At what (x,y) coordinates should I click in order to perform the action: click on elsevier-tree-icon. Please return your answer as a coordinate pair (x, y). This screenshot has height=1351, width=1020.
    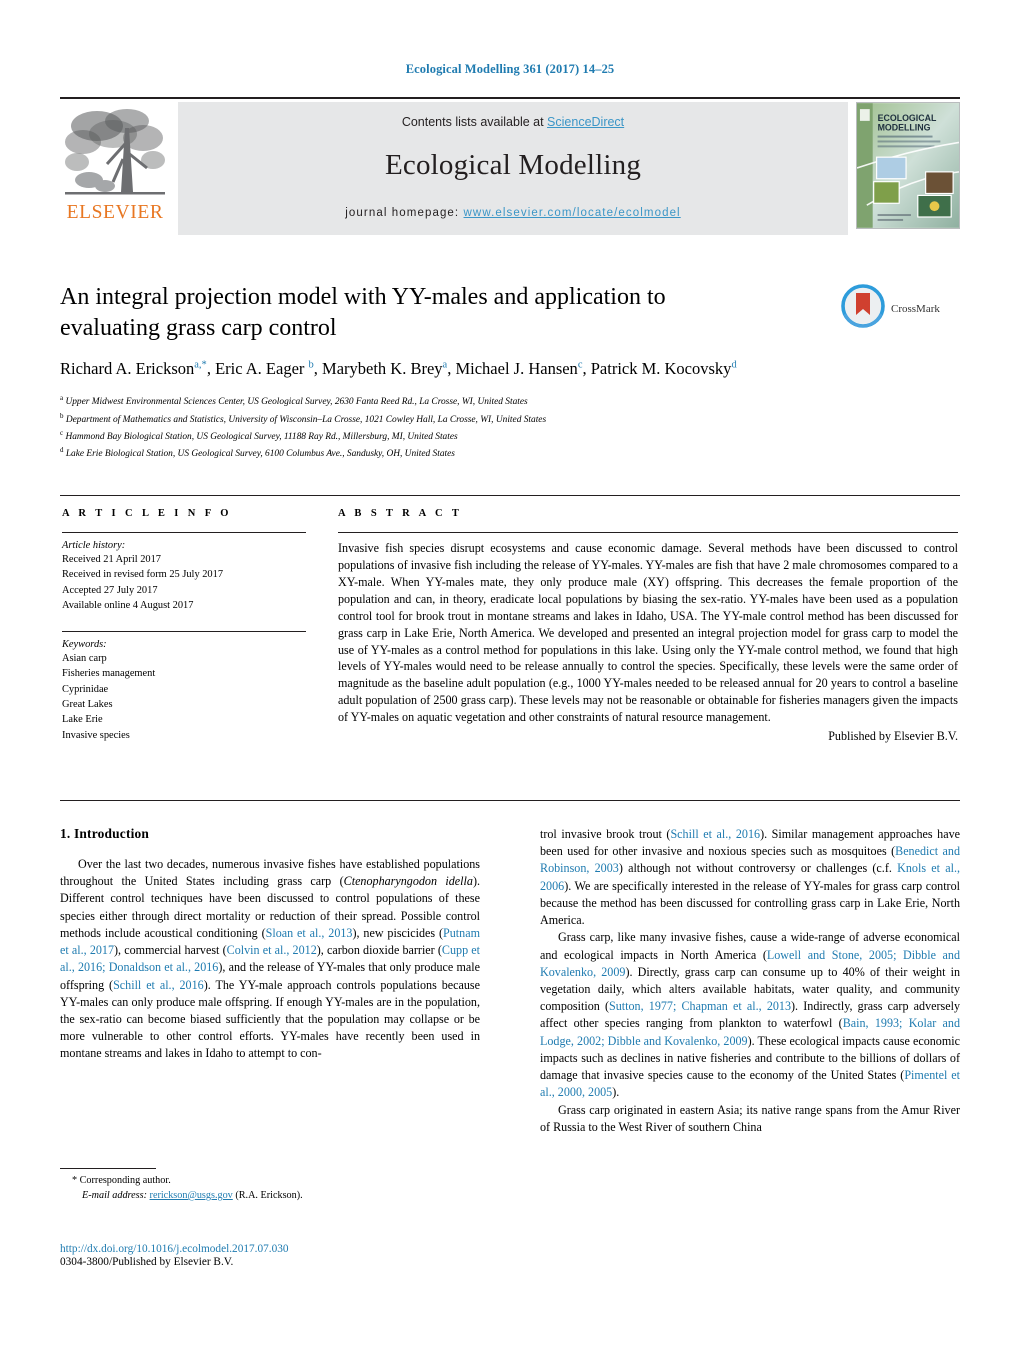
    Looking at the image, I should click on (115, 153).